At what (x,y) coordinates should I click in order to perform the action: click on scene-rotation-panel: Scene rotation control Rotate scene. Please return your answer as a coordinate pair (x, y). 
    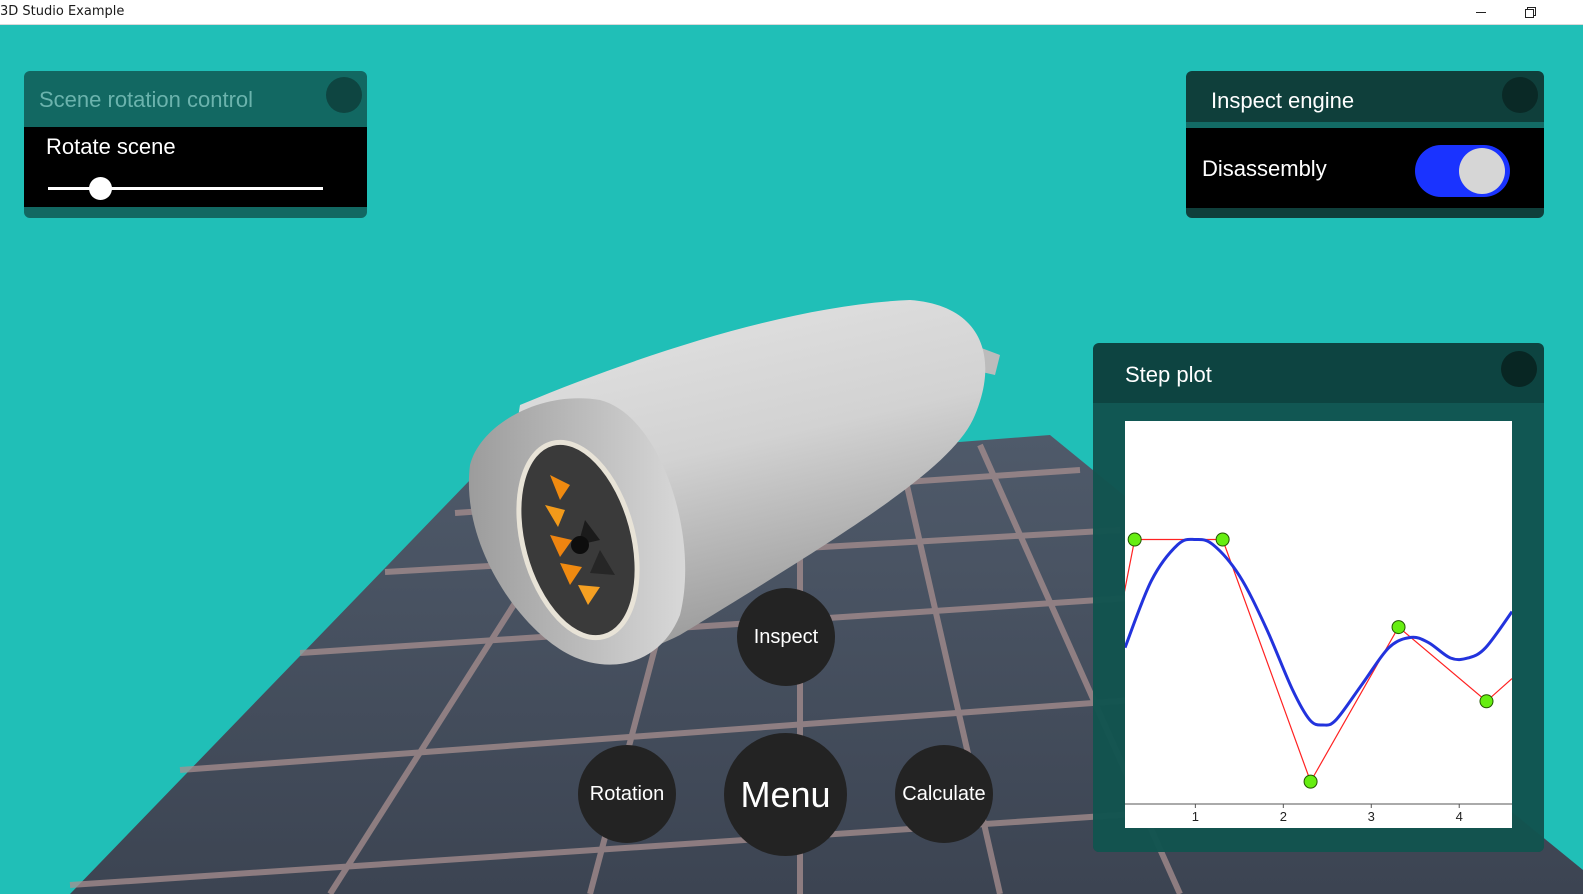
    Looking at the image, I should click on (195, 144).